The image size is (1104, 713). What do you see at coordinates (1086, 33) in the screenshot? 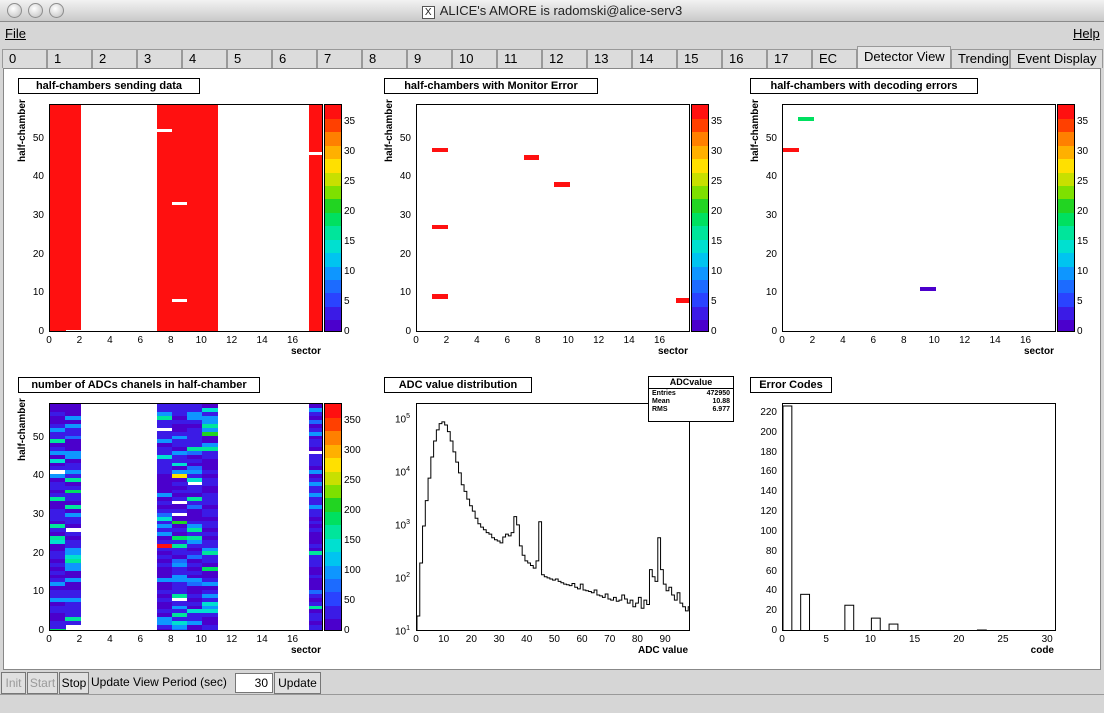
I see `menu-help: Help` at bounding box center [1086, 33].